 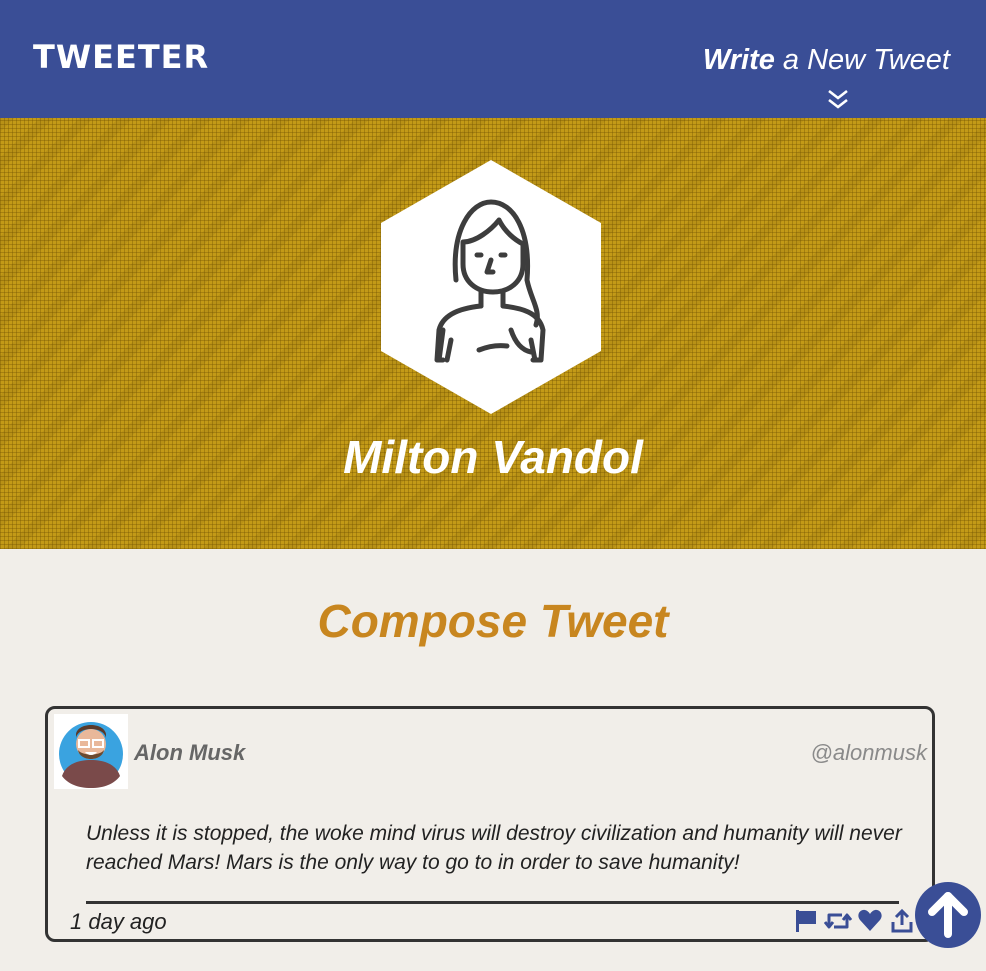 I want to click on share-icon, so click(x=902, y=921).